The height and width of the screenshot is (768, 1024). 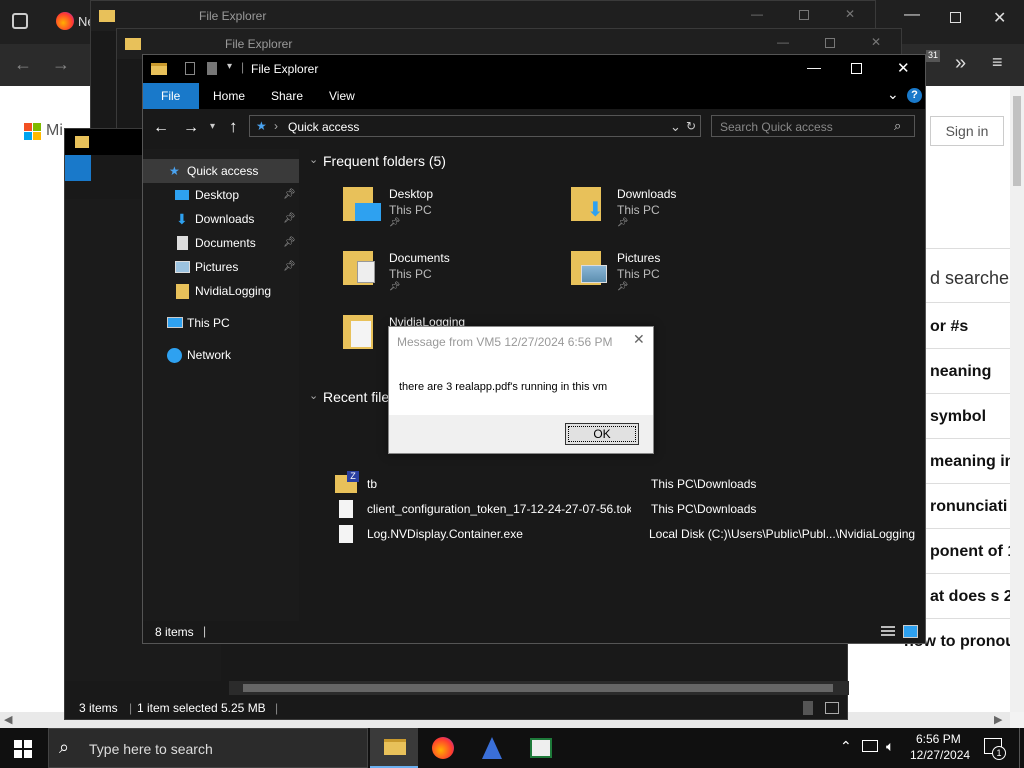 What do you see at coordinates (443, 208) in the screenshot?
I see `folder-tile-desktop: Desktop This PC 📌︎` at bounding box center [443, 208].